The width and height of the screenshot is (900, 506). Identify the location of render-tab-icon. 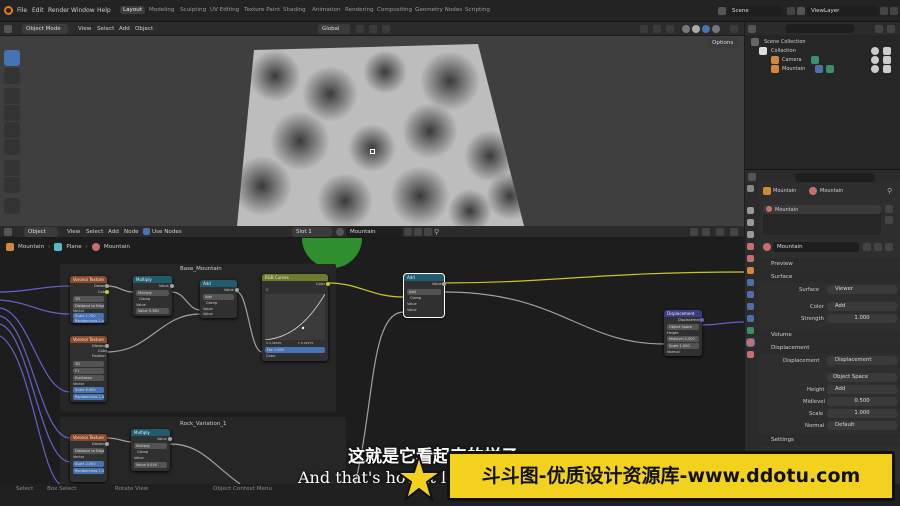
(750, 210).